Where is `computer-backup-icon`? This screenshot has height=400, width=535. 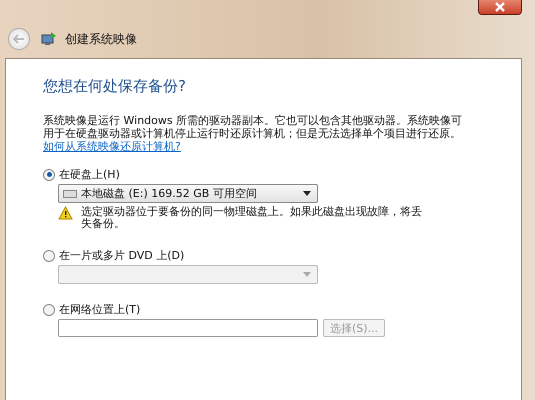
computer-backup-icon is located at coordinates (49, 39).